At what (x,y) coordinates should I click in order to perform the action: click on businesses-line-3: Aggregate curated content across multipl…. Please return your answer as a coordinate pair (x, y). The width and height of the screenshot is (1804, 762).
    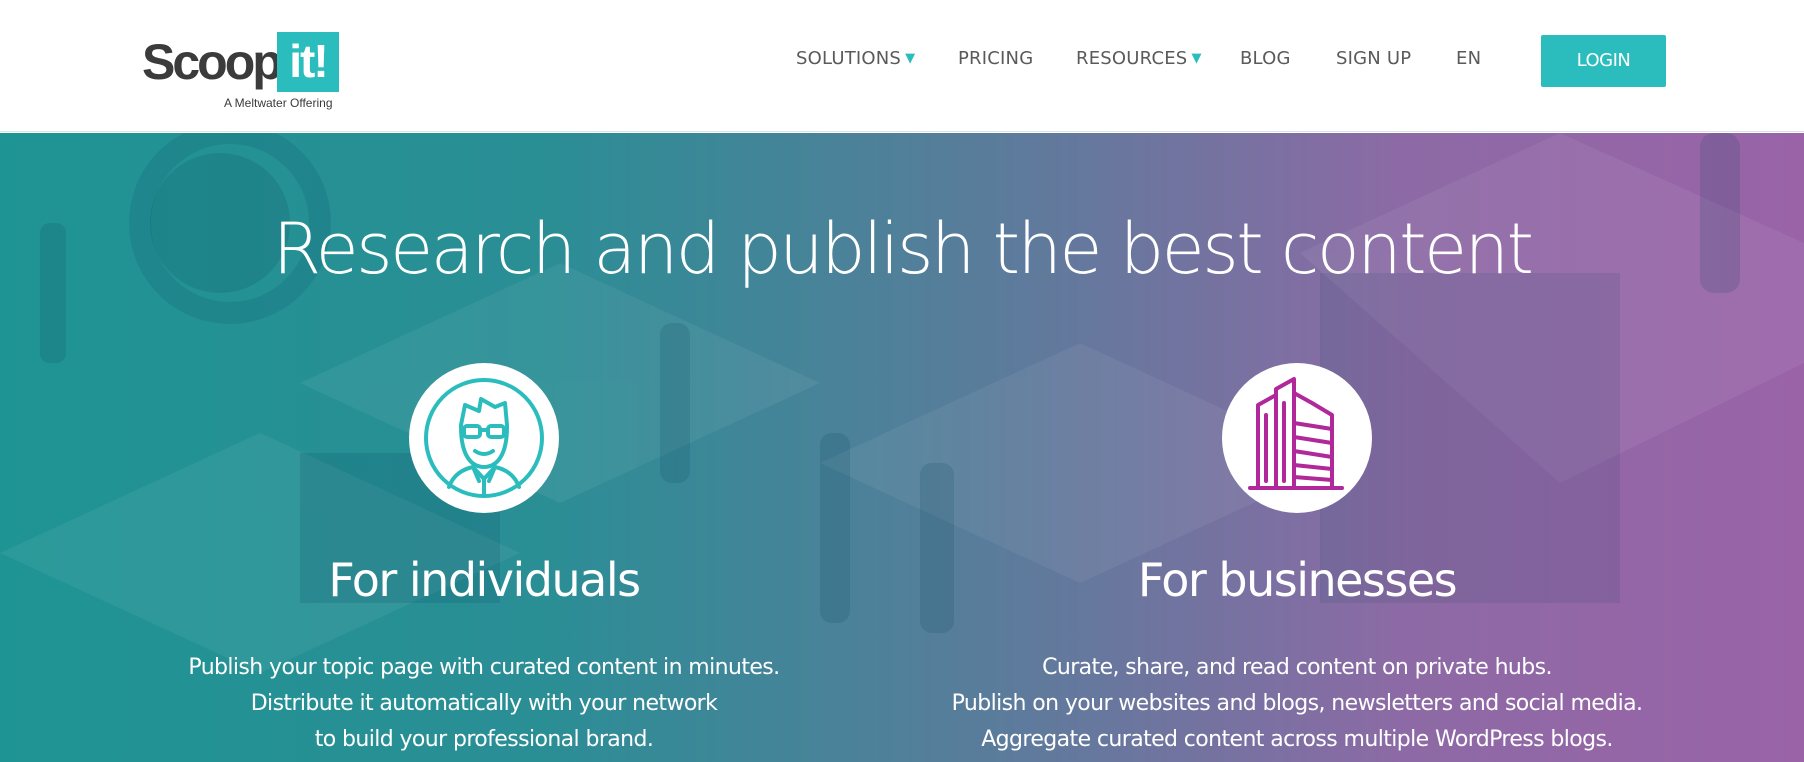
    Looking at the image, I should click on (1297, 739).